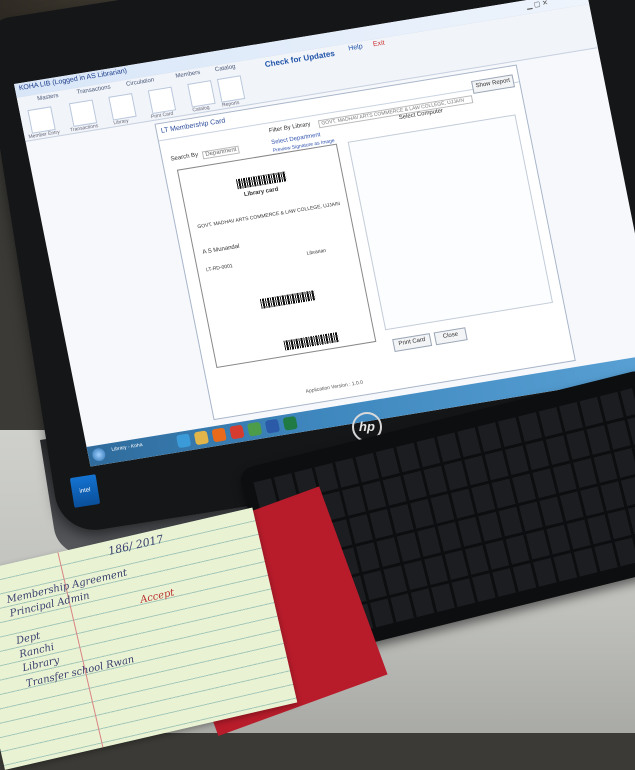 Image resolution: width=635 pixels, height=770 pixels. Describe the element at coordinates (219, 435) in the screenshot. I see `media-icon` at that location.